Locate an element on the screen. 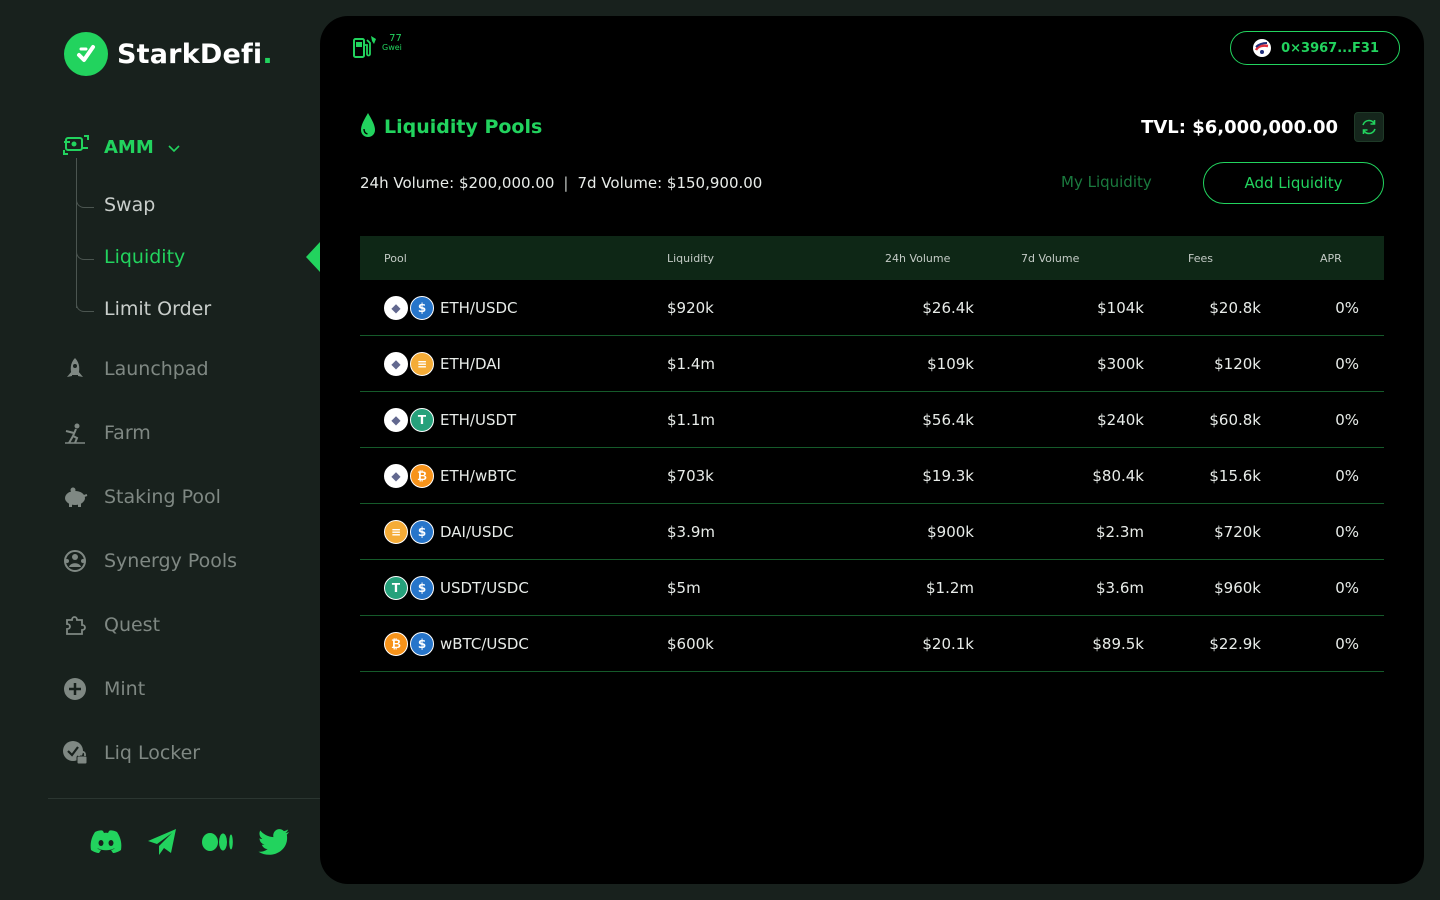  sidebar-item-quest: Quest is located at coordinates (111, 625).